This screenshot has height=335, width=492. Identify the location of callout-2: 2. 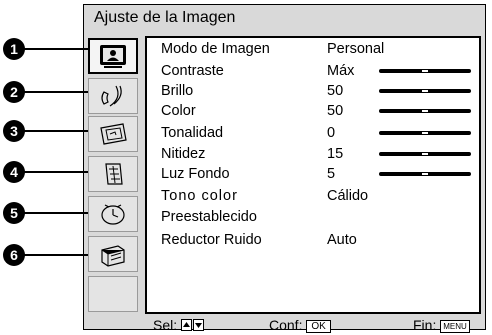
(14, 92).